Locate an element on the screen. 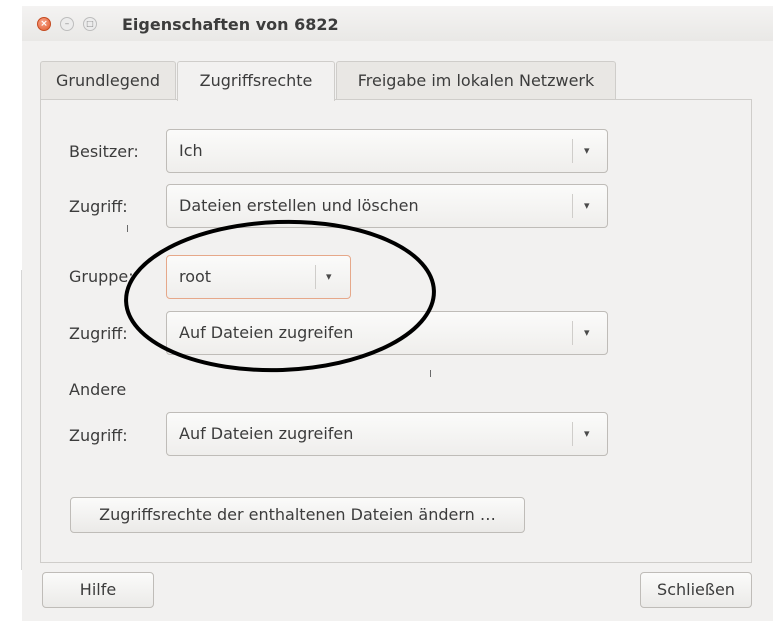 This screenshot has width=773, height=621. tab-zugriffsrechte: Zugriffsrechte is located at coordinates (256, 81).